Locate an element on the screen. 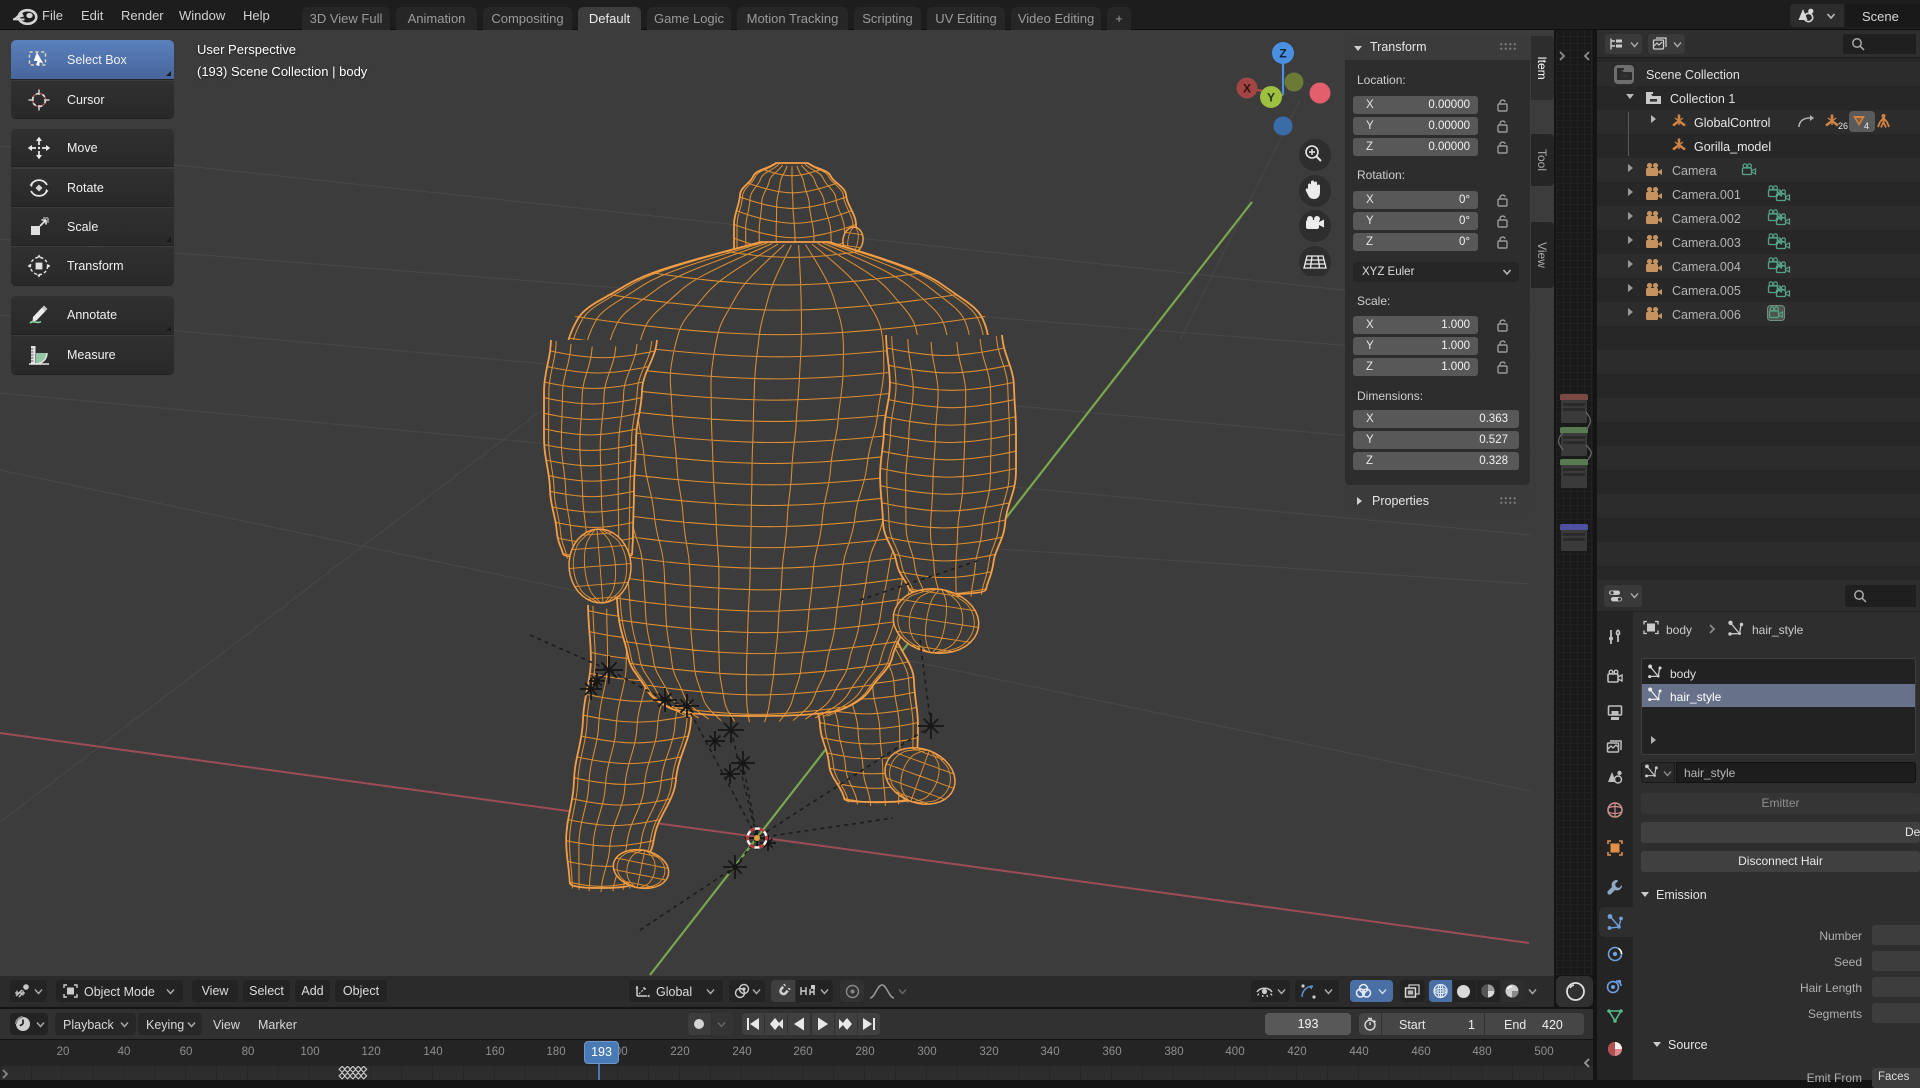  svg-text: Z is located at coordinates (1282, 54).